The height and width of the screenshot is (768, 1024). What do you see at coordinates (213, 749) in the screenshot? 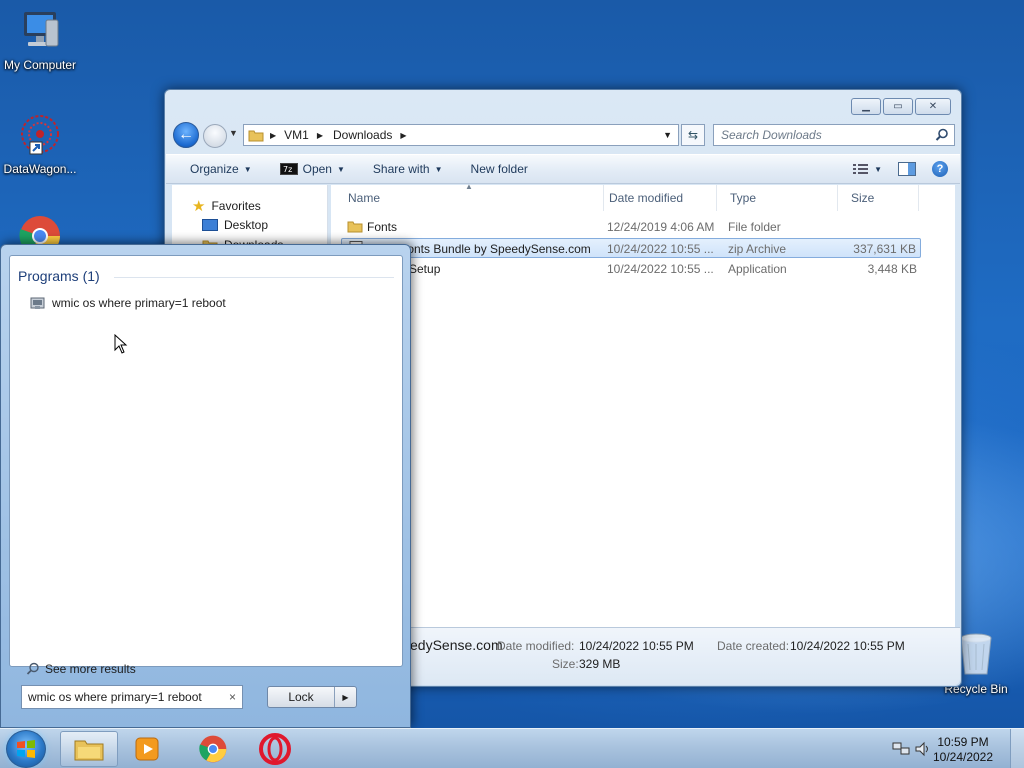
I see `taskbar-chrome-button` at bounding box center [213, 749].